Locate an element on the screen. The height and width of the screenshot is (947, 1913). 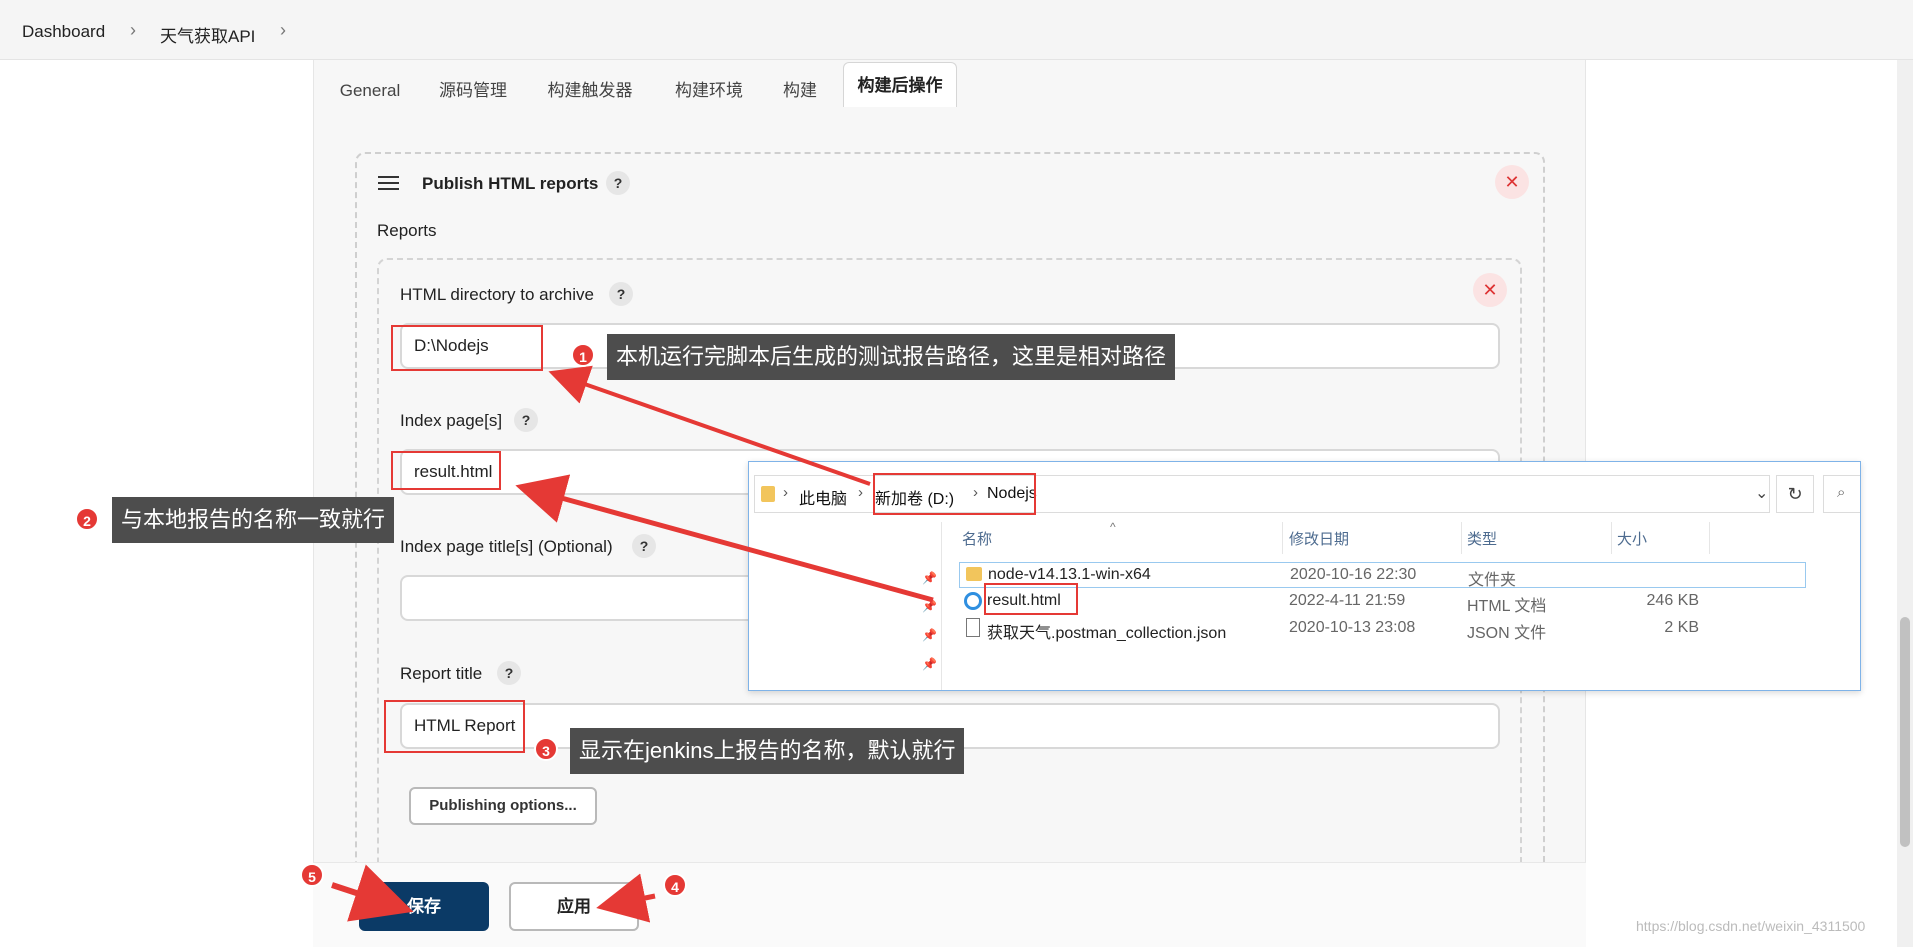
sort-ascending-icon: ^ is located at coordinates (1113, 527).